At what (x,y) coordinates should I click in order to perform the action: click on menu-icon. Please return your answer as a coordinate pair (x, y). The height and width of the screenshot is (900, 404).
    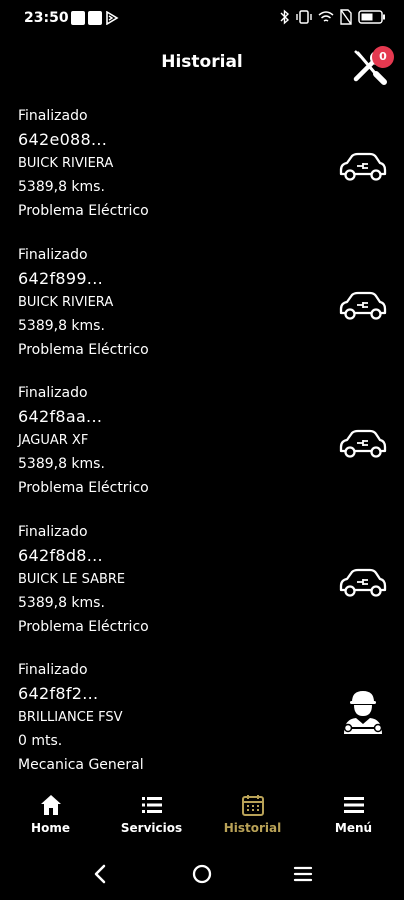
    Looking at the image, I should click on (353, 805).